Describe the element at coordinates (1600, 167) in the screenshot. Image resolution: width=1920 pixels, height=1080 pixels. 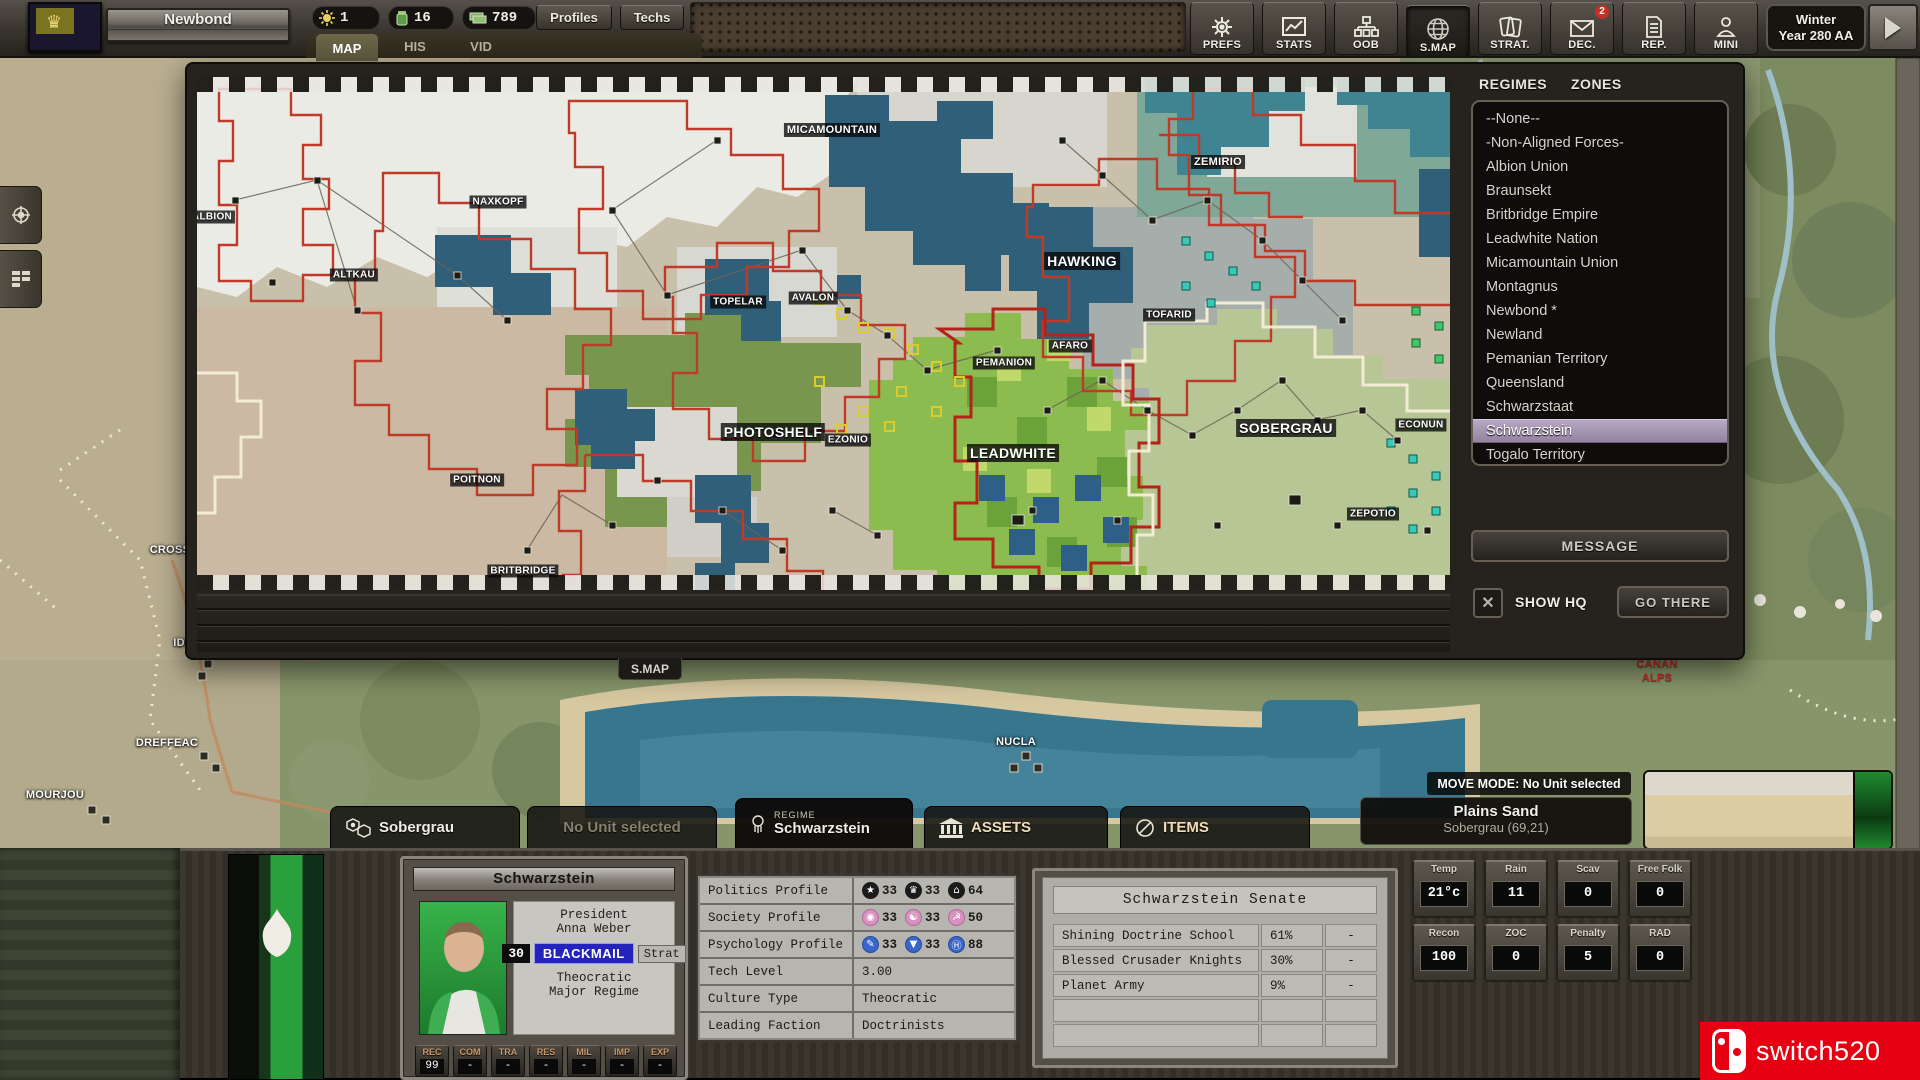
I see `regime-list-item: Albion Union` at that location.